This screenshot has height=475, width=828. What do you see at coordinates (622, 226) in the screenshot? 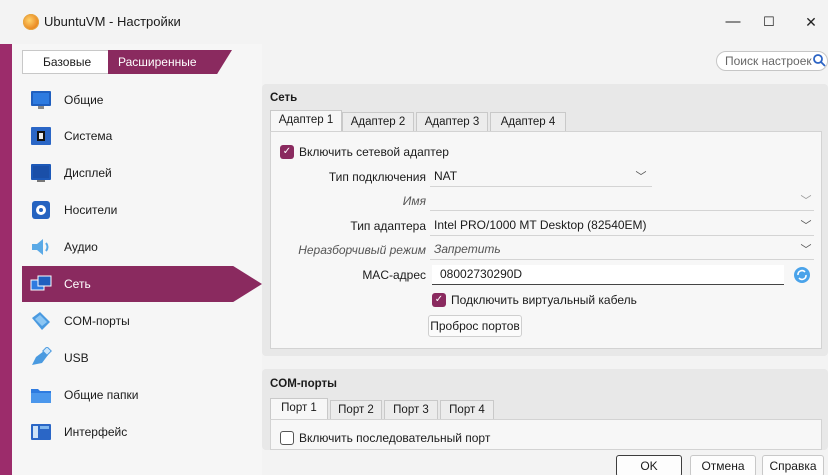
I see `adapter-type-select: Intel PRO/1000 MT Desktop (82540EM)` at bounding box center [622, 226].